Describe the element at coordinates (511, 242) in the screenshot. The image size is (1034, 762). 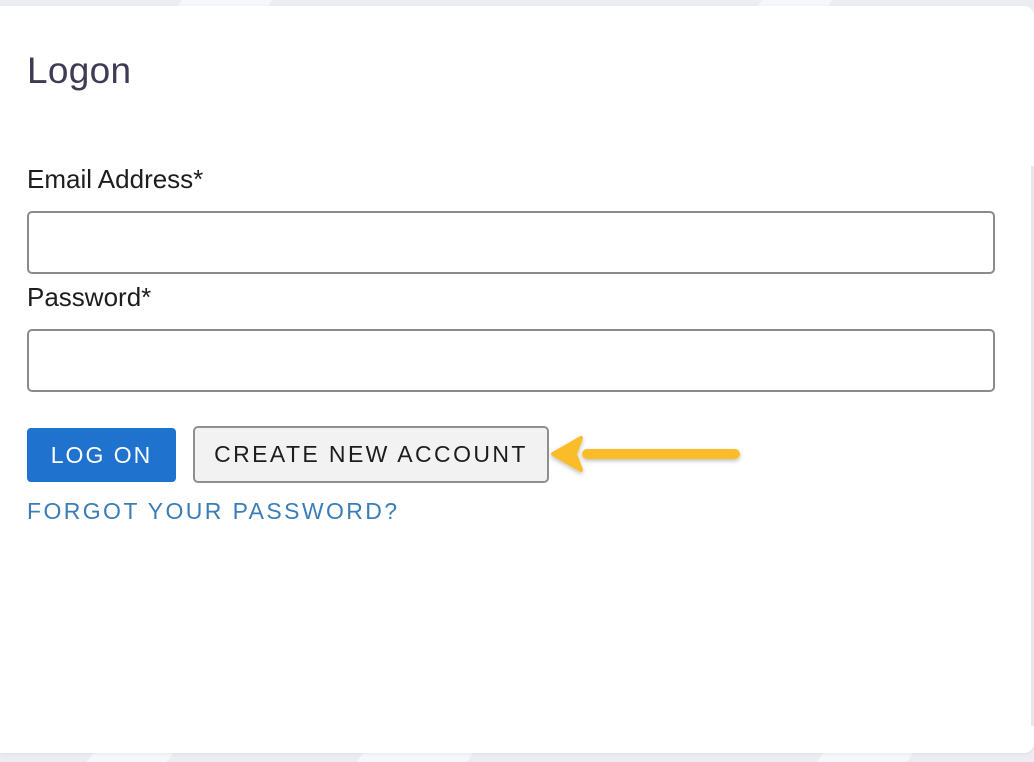
I see `email-field` at that location.